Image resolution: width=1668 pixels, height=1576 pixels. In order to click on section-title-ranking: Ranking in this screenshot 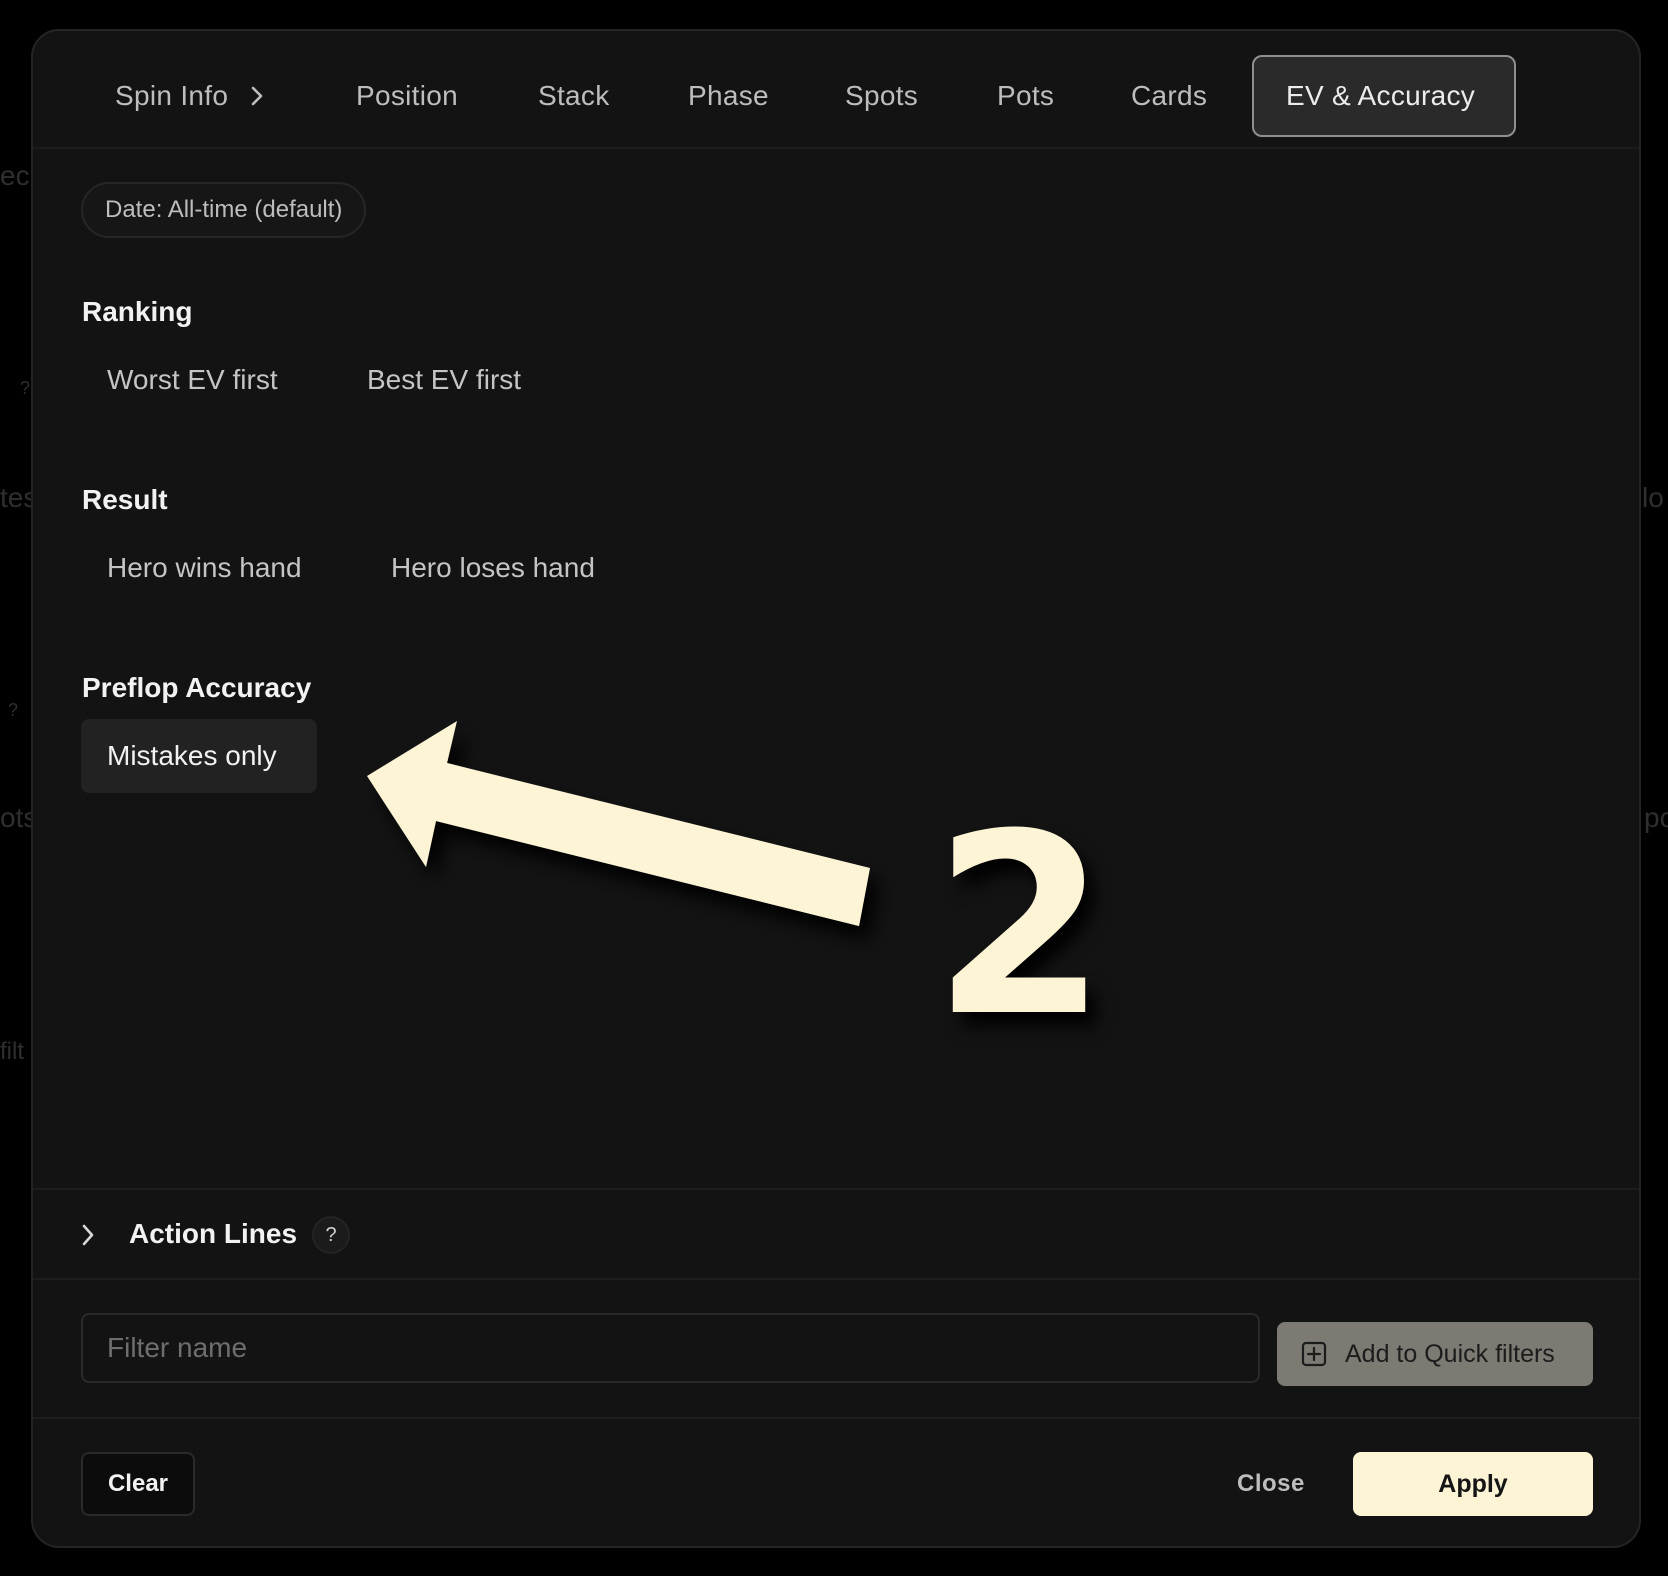, I will do `click(137, 311)`.